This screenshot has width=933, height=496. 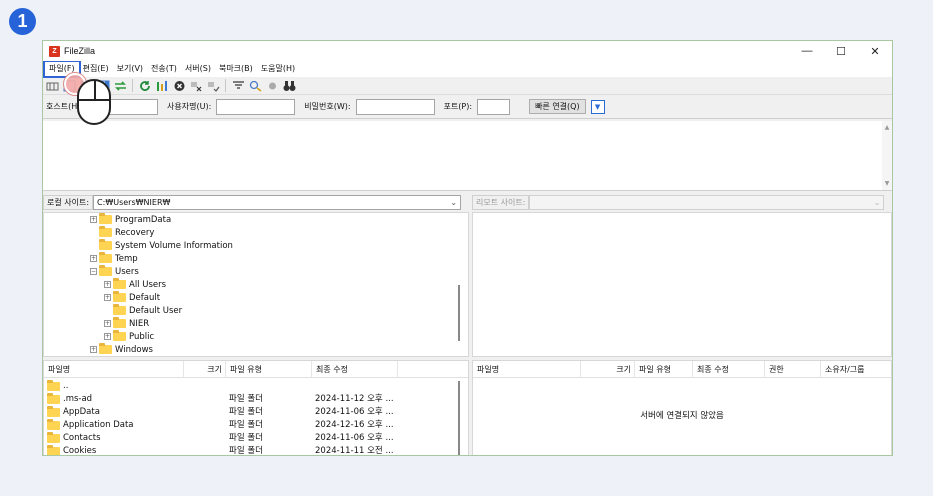 I want to click on not-connected-message: 서버에 연결되지 않았음, so click(x=682, y=416).